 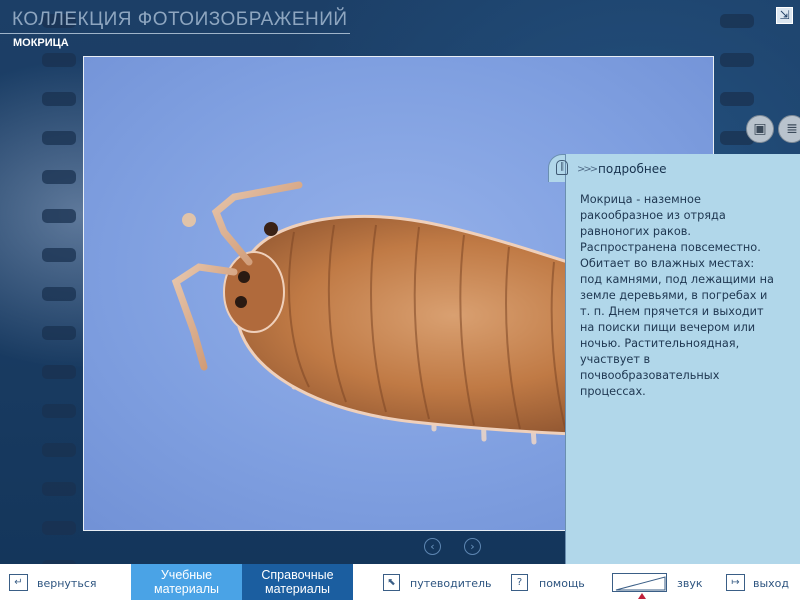 What do you see at coordinates (660, 343) in the screenshot?
I see `info-line: ночью. Растительноядная,` at bounding box center [660, 343].